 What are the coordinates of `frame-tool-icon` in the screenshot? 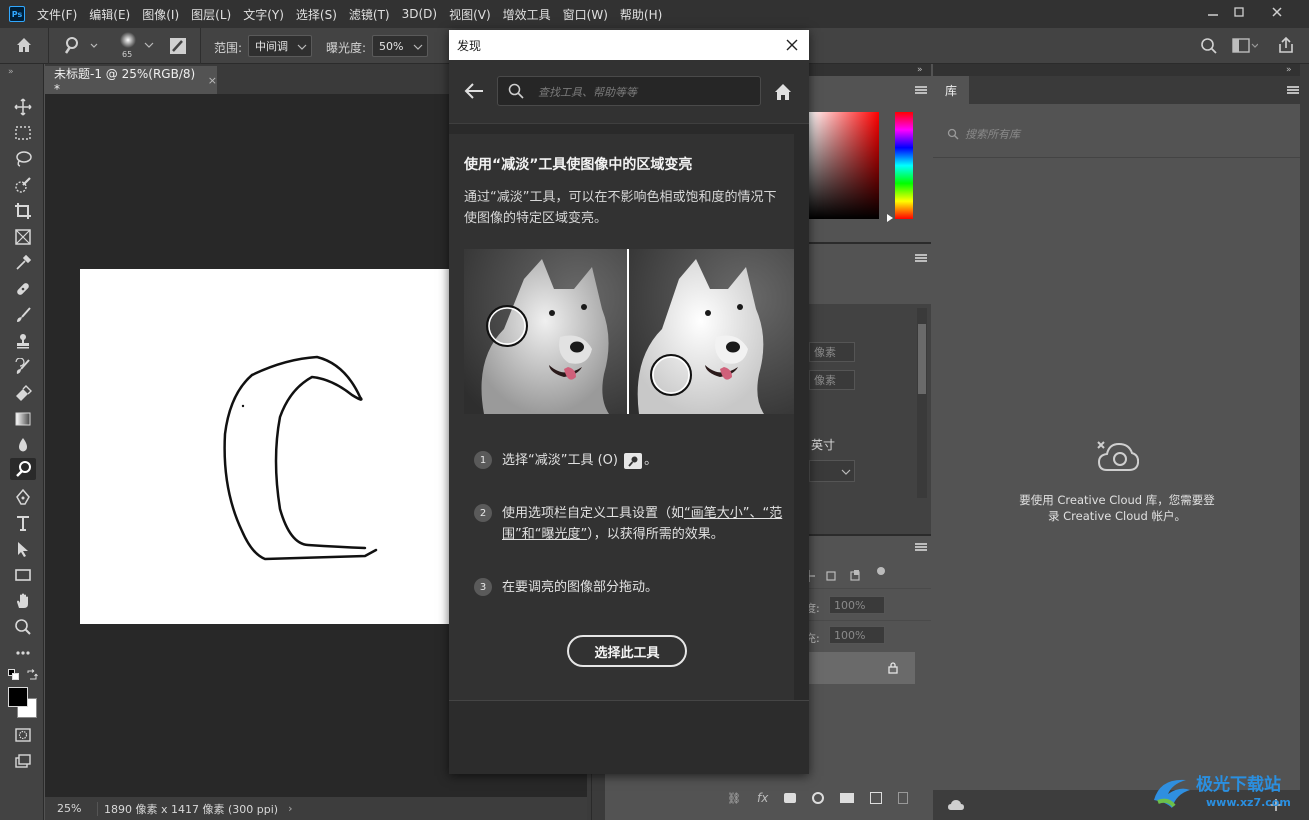 It's located at (23, 237).